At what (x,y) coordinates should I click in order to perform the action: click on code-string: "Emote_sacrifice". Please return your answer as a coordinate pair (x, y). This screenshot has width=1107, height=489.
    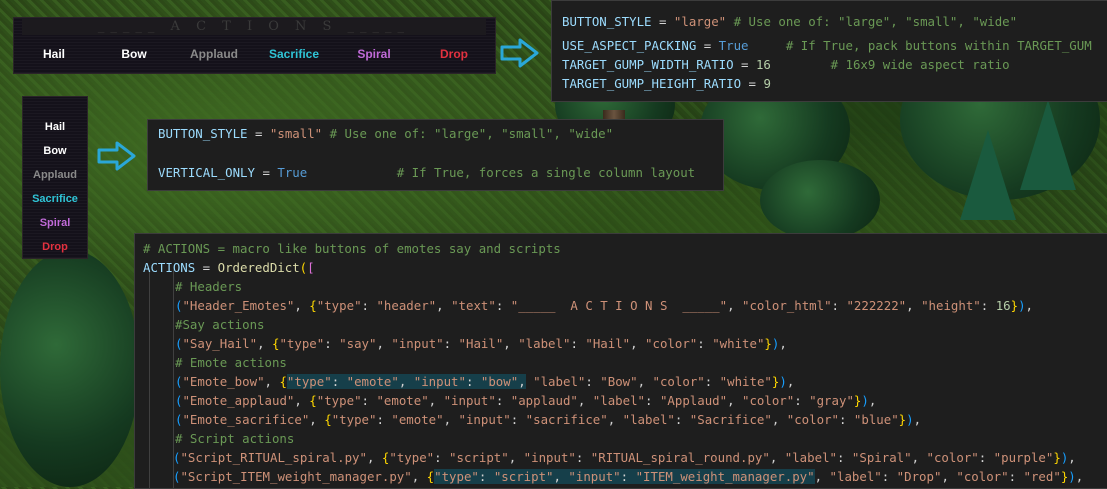
    Looking at the image, I should click on (246, 419).